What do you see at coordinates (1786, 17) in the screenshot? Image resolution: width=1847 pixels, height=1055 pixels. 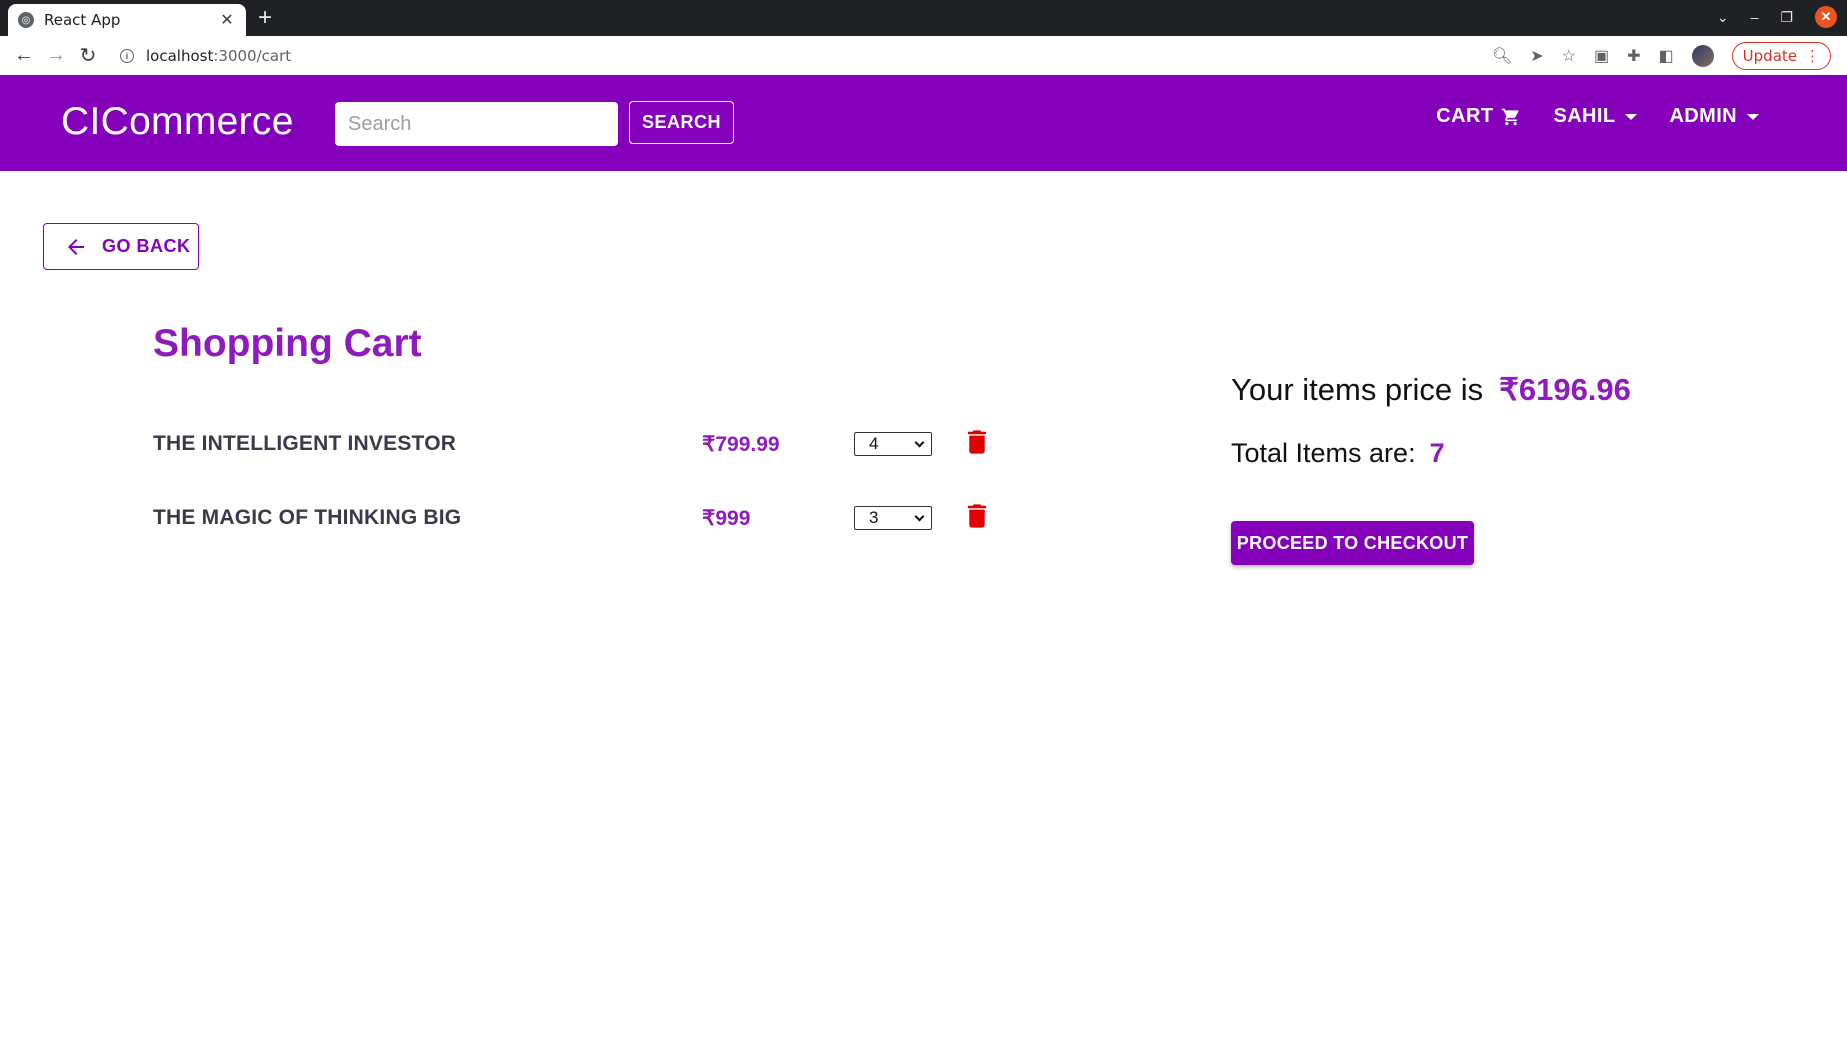 I see `restore-icon: ❐` at bounding box center [1786, 17].